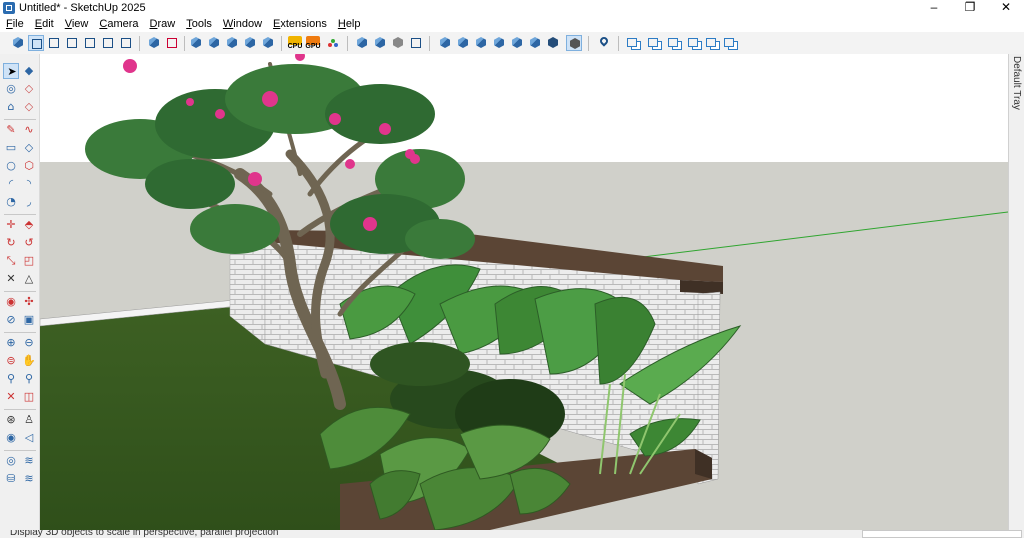  Describe the element at coordinates (654, 43) in the screenshot. I see `scene-2-button` at that location.